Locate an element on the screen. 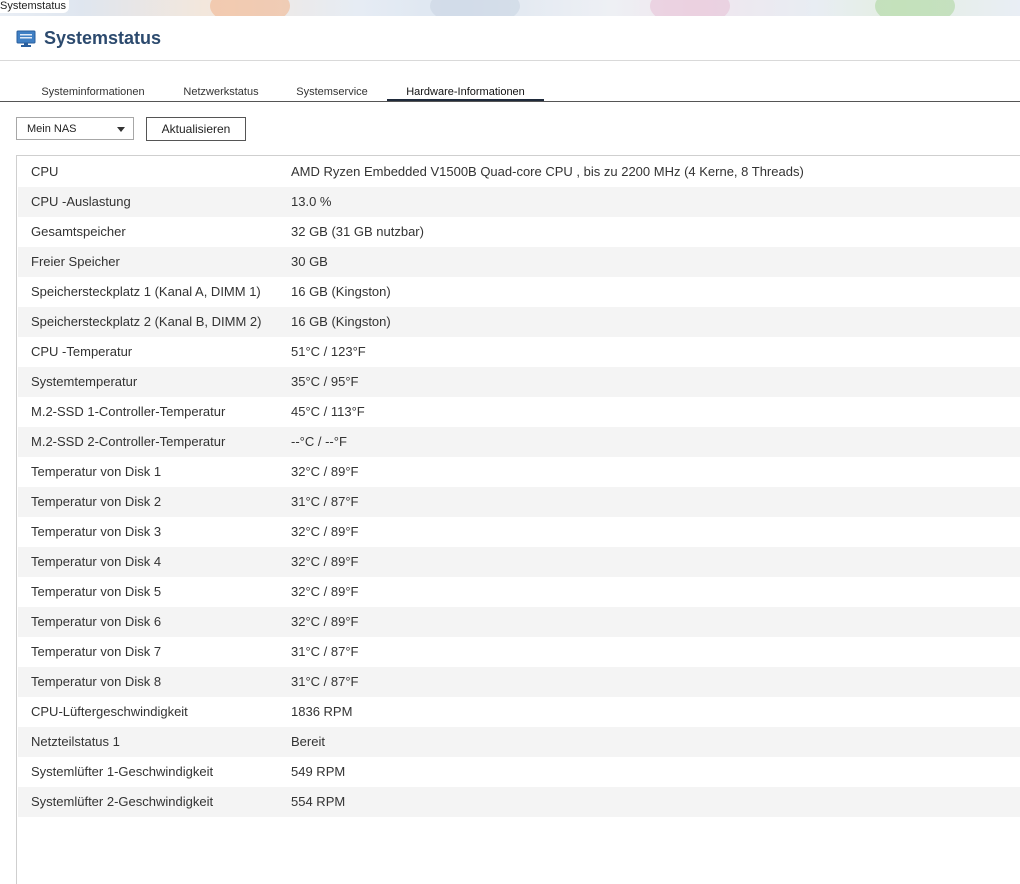 Image resolution: width=1020 pixels, height=884 pixels. row-value: 45°C / 113°F is located at coordinates (328, 411).